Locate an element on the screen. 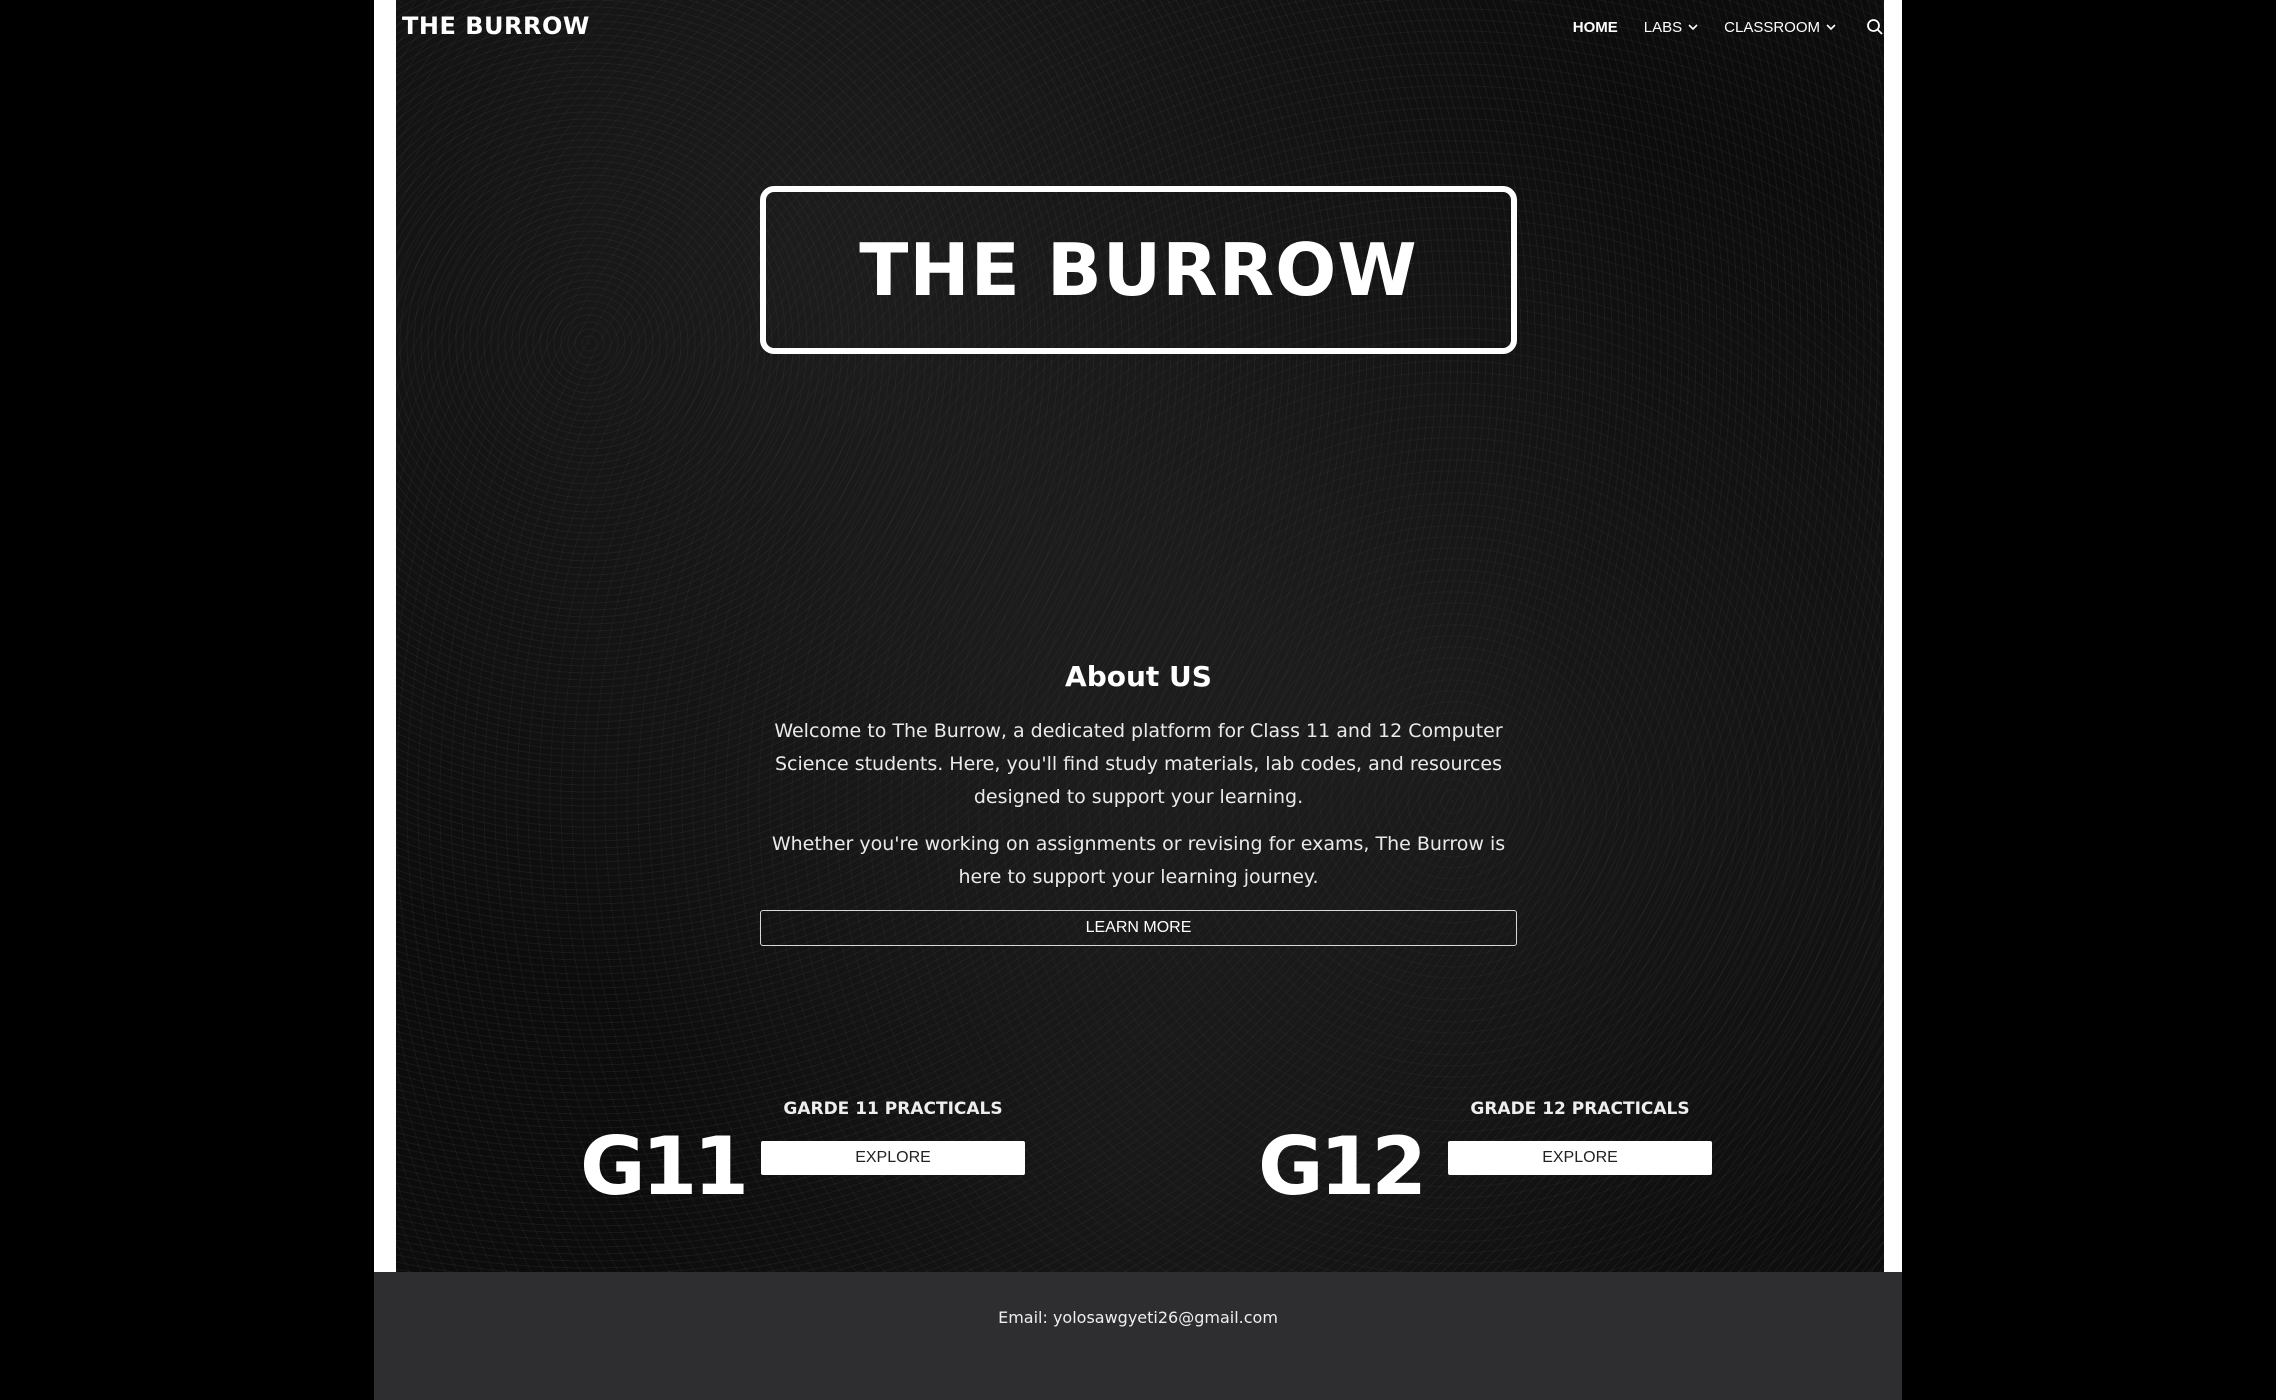  grade-11-title: GARDE 11 PRACTICALS is located at coordinates (893, 1109).